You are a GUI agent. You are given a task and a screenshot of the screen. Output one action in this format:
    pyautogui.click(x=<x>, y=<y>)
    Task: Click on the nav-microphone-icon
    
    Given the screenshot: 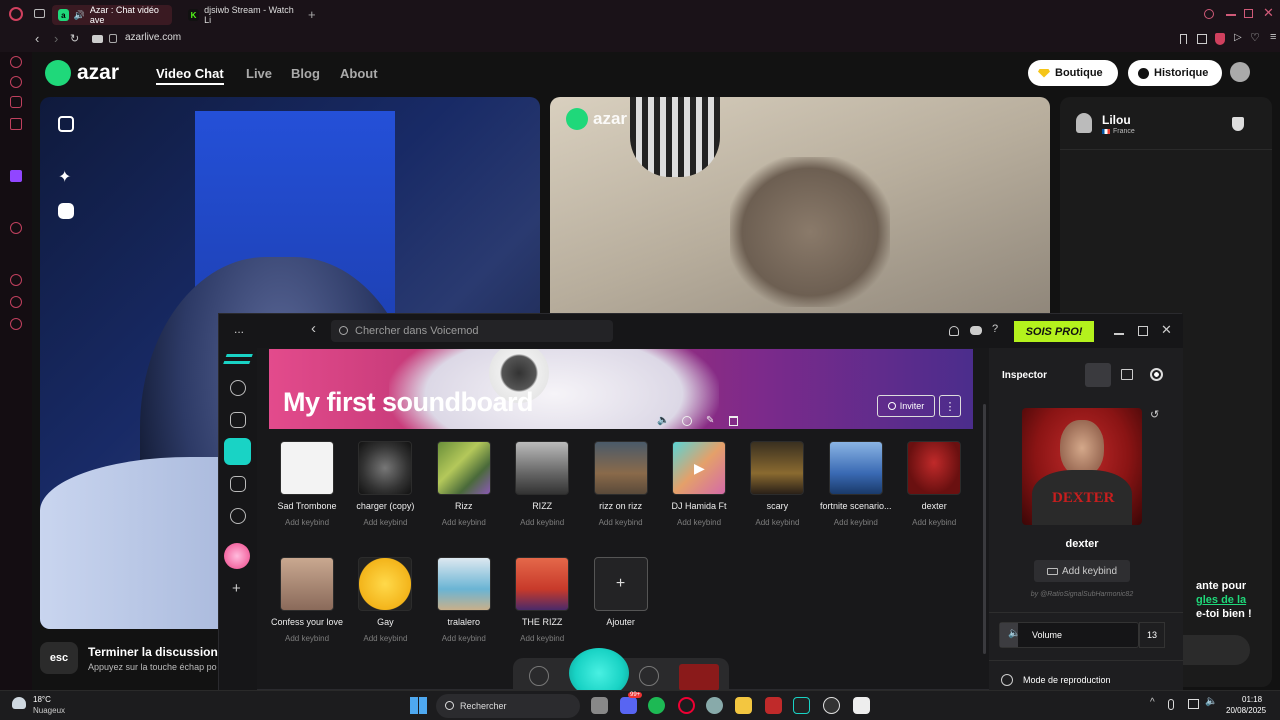 What is the action you would take?
    pyautogui.click(x=238, y=388)
    